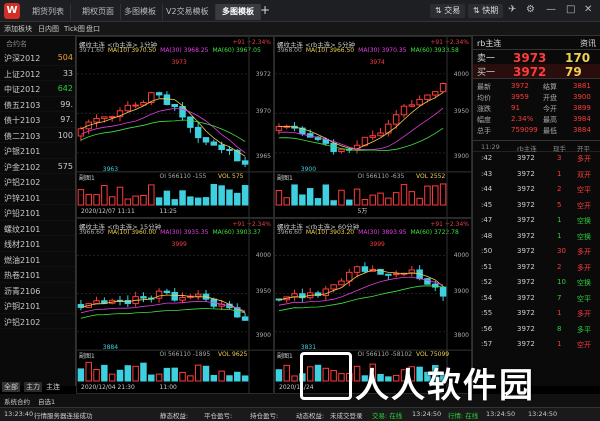 The image size is (600, 421). Describe the element at coordinates (588, 9) in the screenshot. I see `close-icon: ✕` at that location.